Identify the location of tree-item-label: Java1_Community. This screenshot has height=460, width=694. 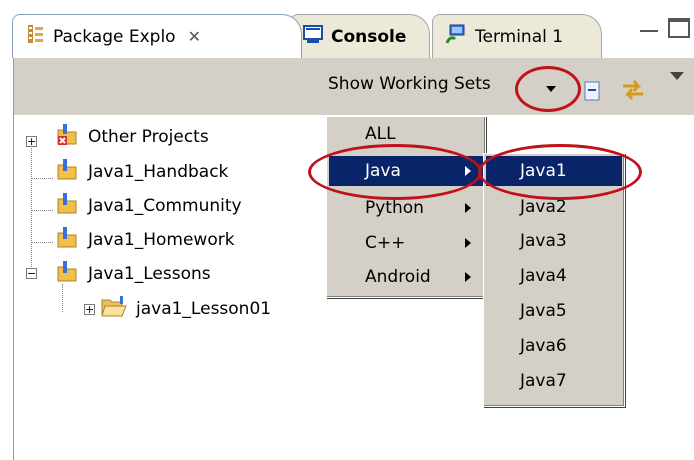
(165, 206).